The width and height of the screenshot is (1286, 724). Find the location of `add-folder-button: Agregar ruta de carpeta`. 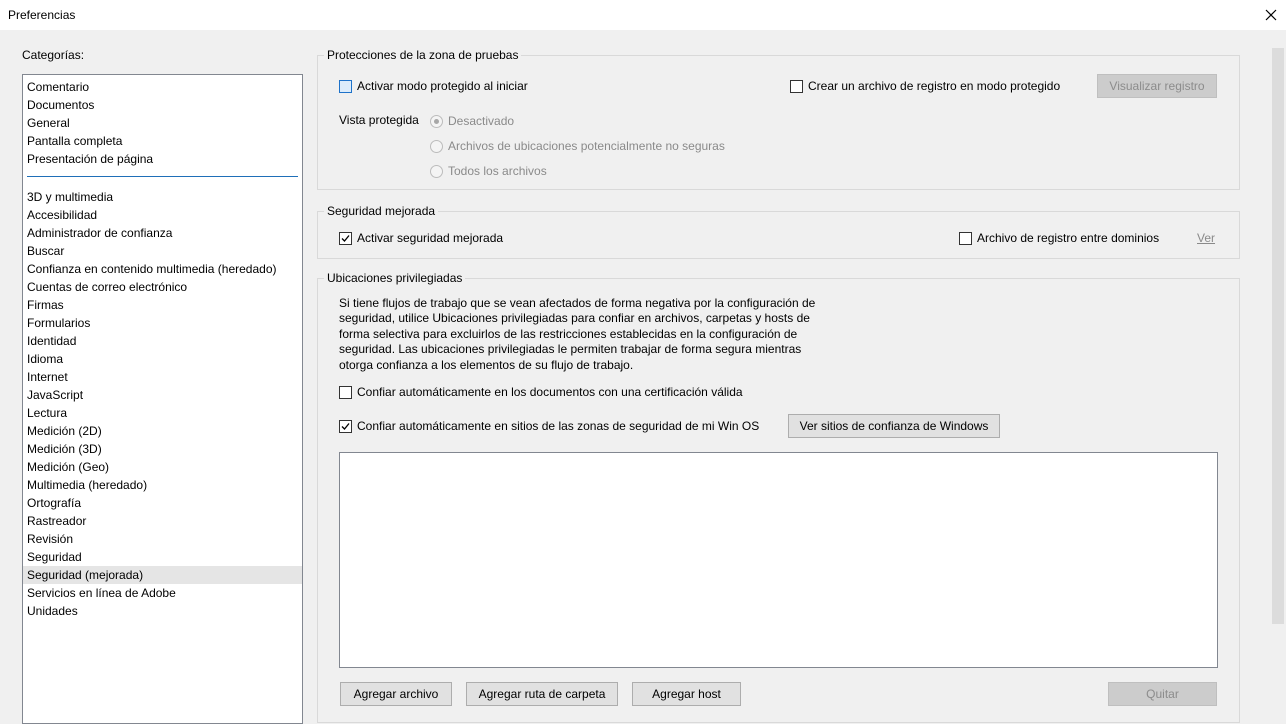

add-folder-button: Agregar ruta de carpeta is located at coordinates (542, 694).